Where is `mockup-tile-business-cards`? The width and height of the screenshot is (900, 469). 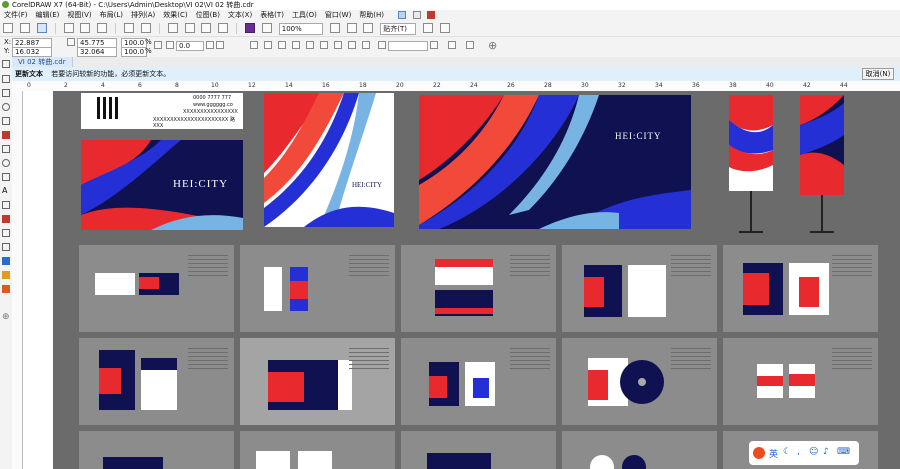
mockup-tile-business-cards is located at coordinates (156, 288).